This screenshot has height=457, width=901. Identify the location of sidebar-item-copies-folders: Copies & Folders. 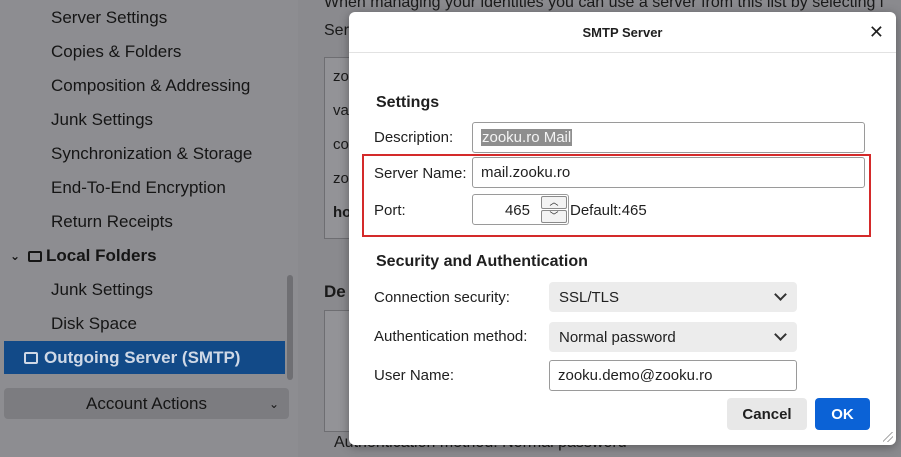
(116, 52).